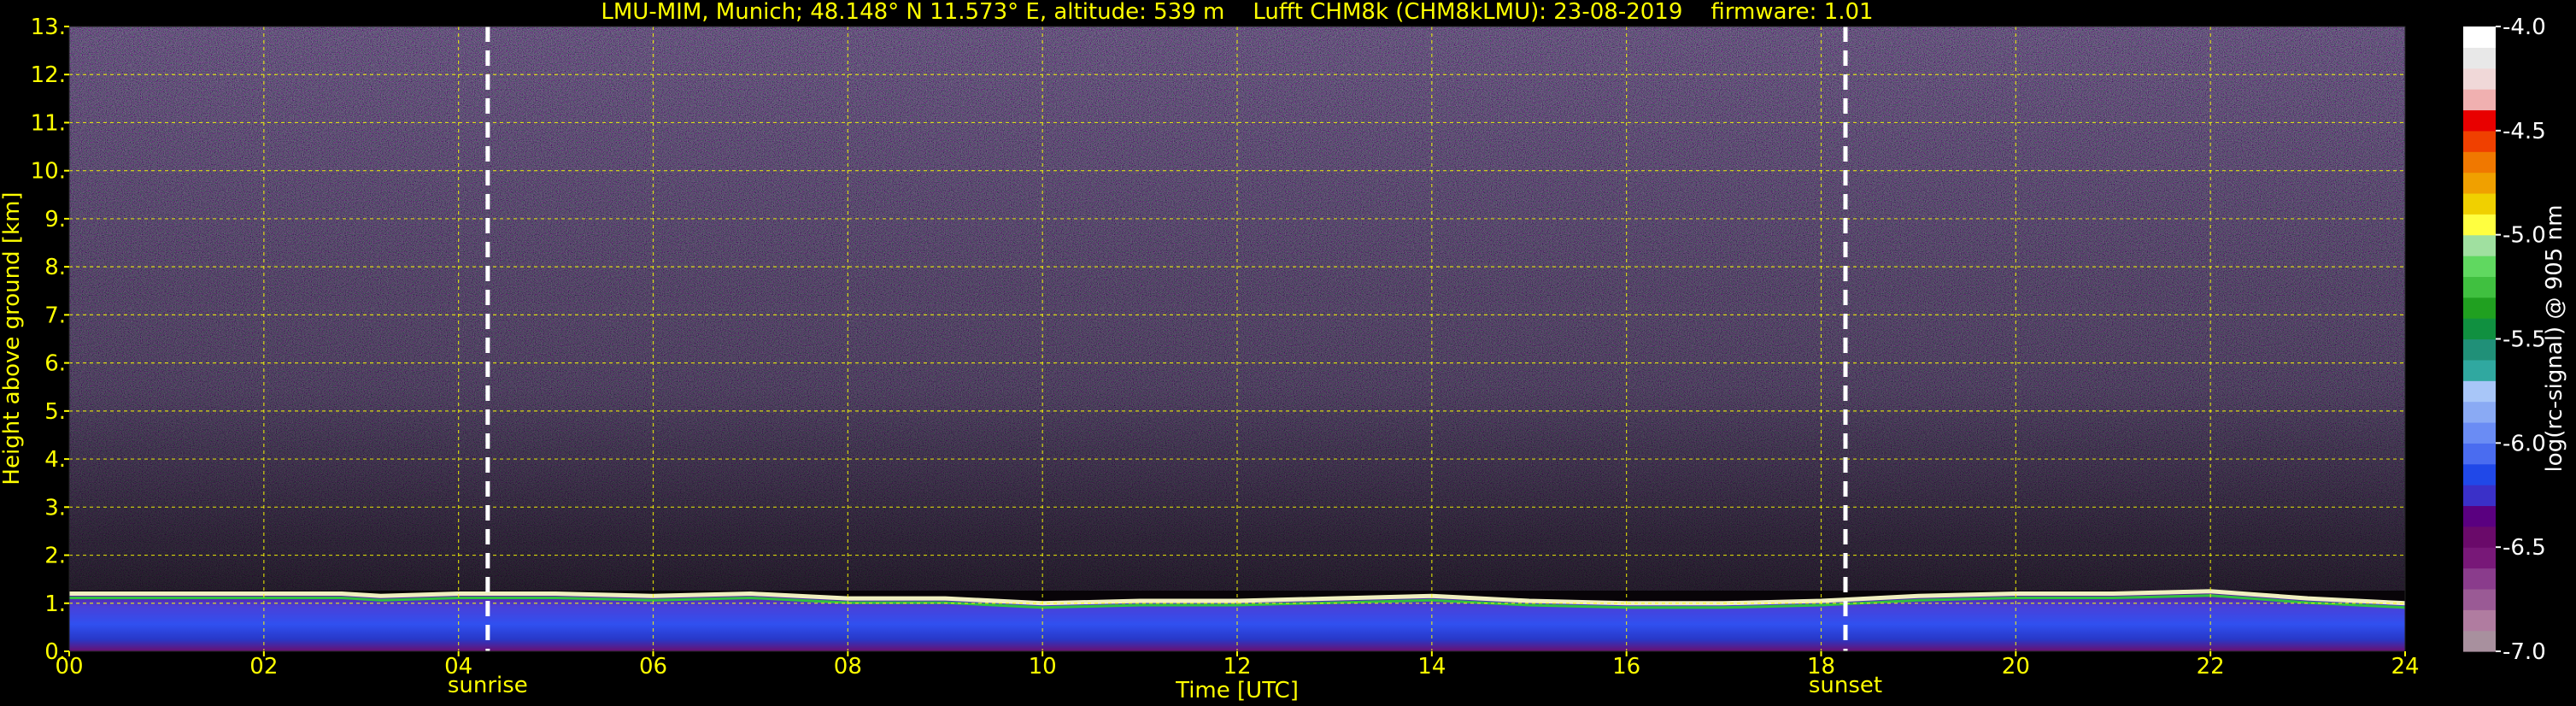 The image size is (2576, 706). What do you see at coordinates (1626, 667) in the screenshot?
I see `x-tick-label: 16` at bounding box center [1626, 667].